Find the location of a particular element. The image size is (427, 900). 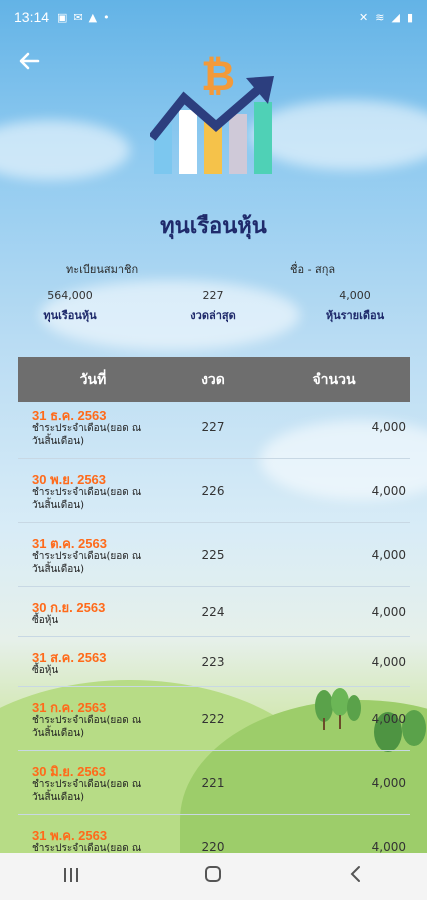

share-value: 564,000 is located at coordinates (70, 295).